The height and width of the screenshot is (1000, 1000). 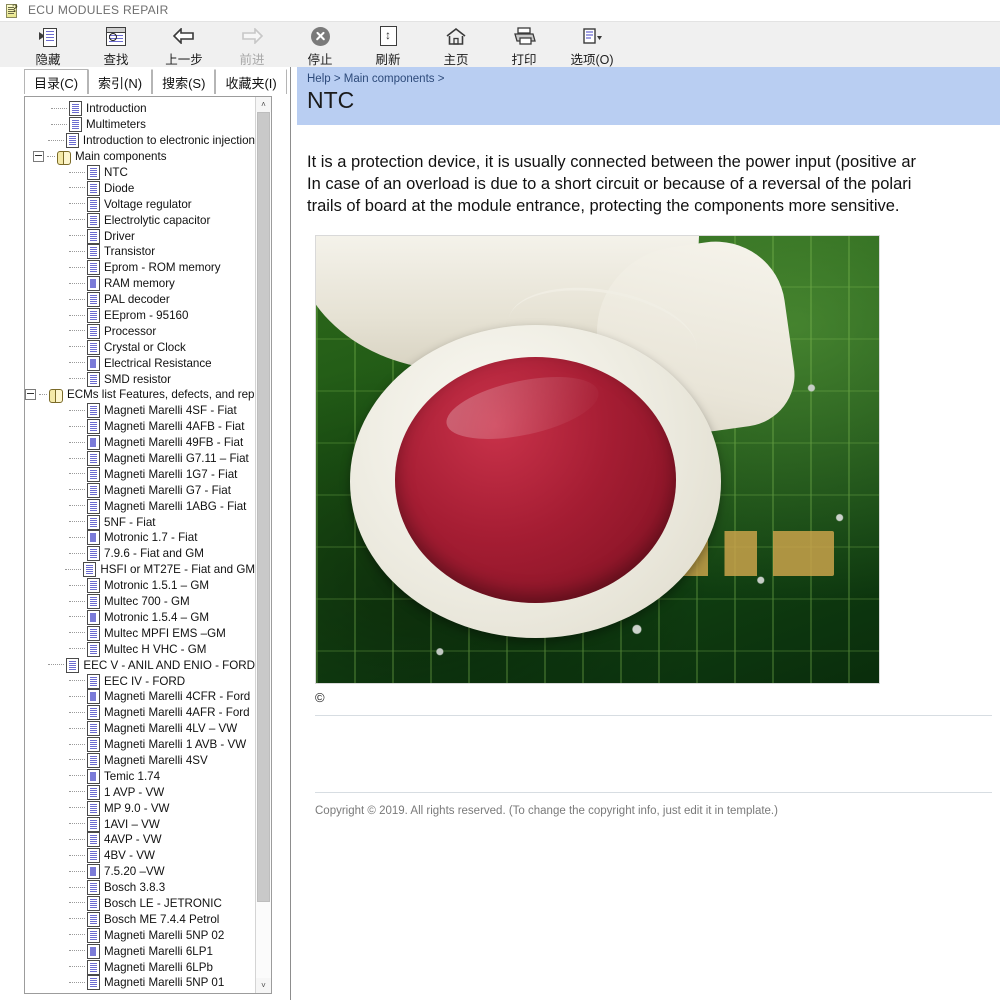 What do you see at coordinates (140, 633) in the screenshot?
I see `tree-item: Multec MPFI EMS –GM` at bounding box center [140, 633].